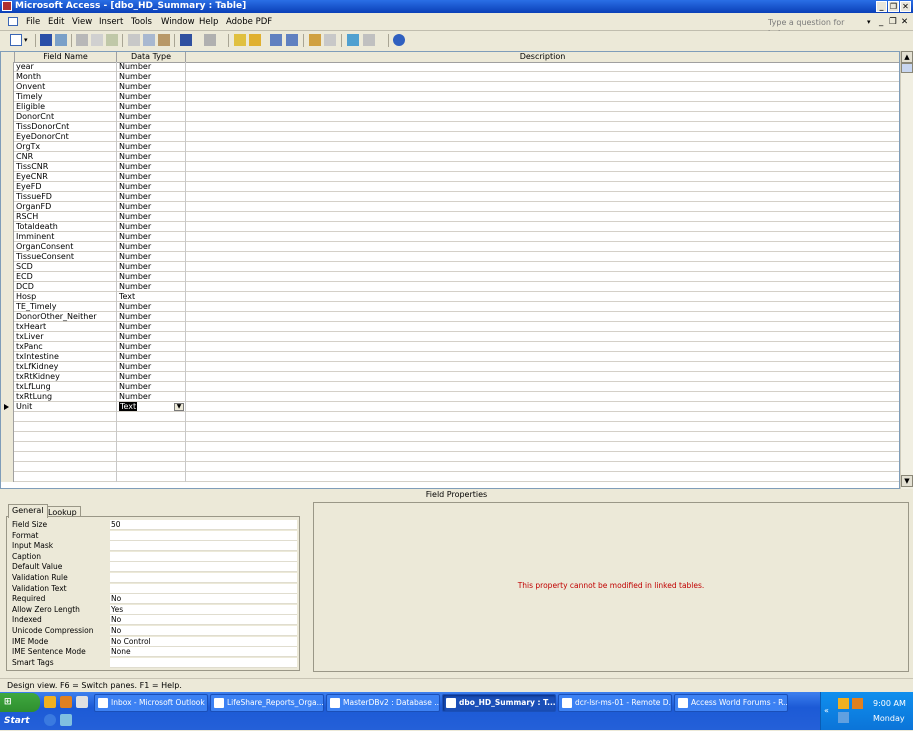  Describe the element at coordinates (112, 40) in the screenshot. I see `spelling-icon` at that location.